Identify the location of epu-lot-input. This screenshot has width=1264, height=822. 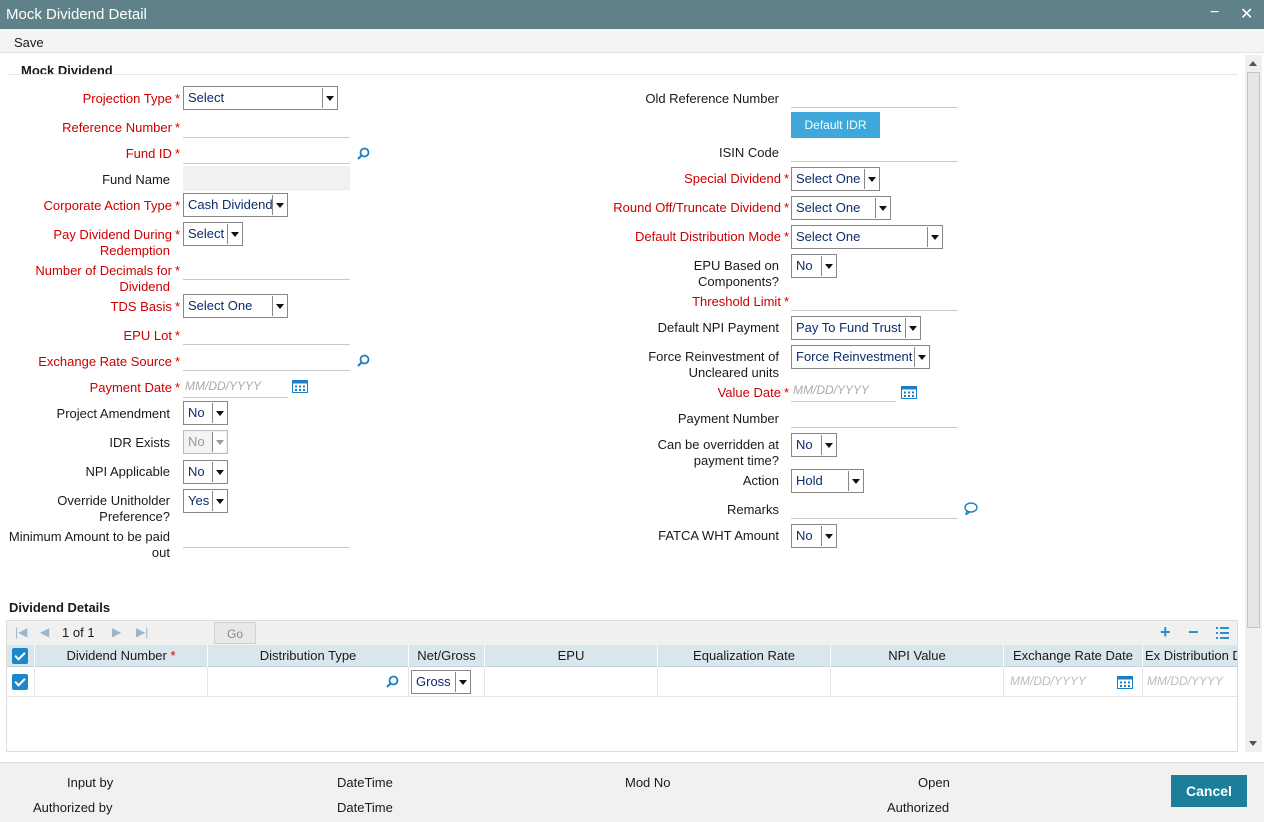
(266, 333).